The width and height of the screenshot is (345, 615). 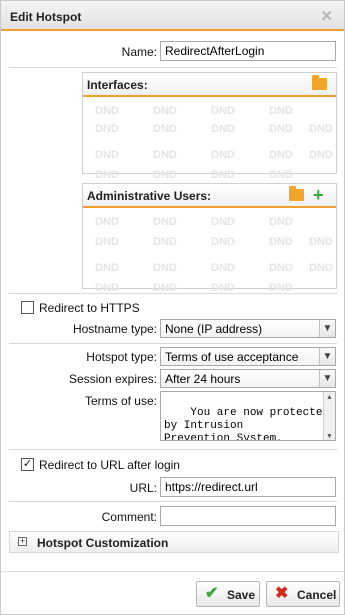 I want to click on close-icon: ✕, so click(x=326, y=16).